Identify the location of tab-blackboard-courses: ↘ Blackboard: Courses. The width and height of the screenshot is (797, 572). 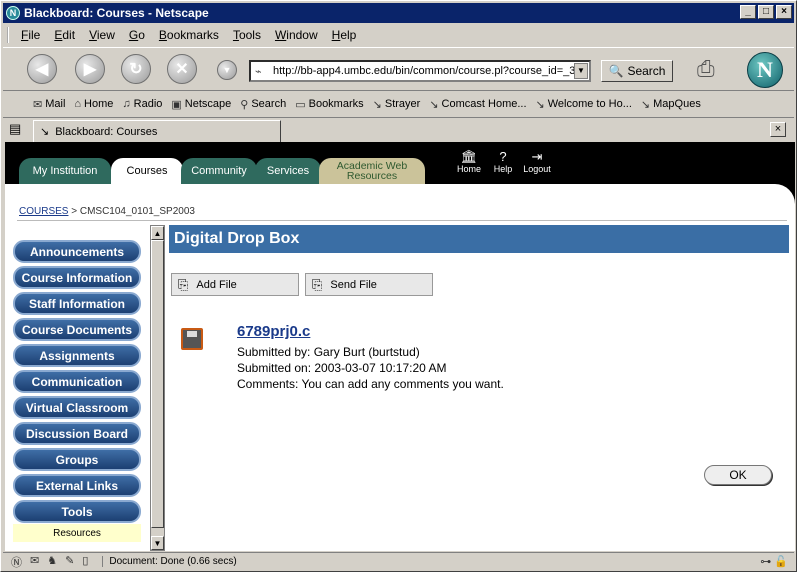
(157, 131).